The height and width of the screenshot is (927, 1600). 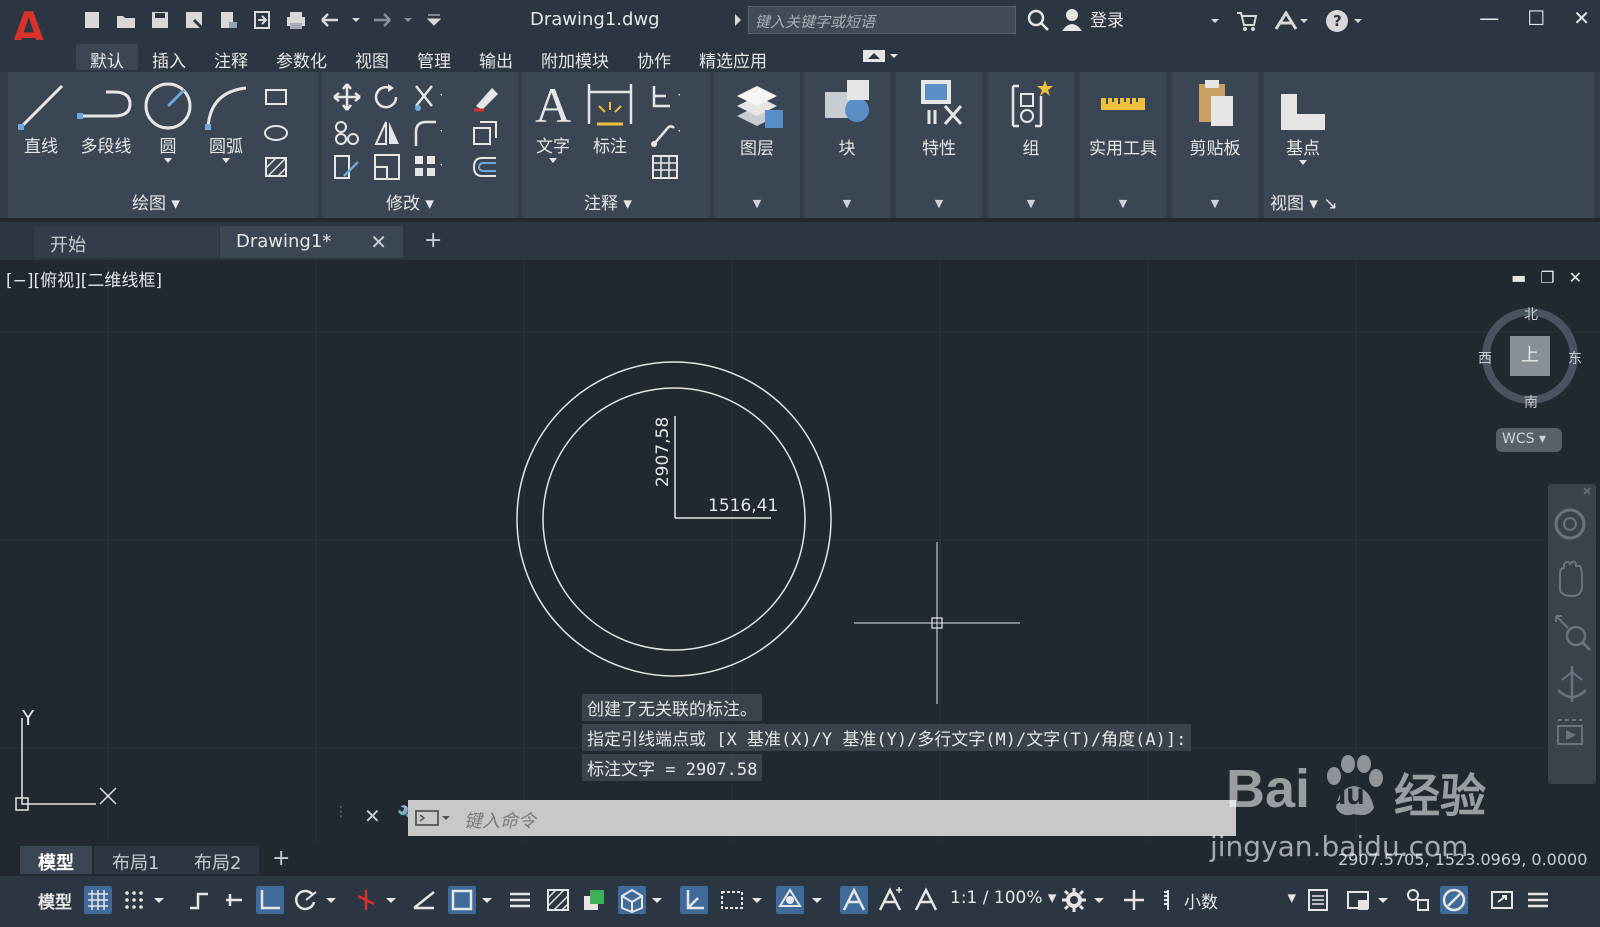 What do you see at coordinates (1344, 21) in the screenshot?
I see `help-icon: ?` at bounding box center [1344, 21].